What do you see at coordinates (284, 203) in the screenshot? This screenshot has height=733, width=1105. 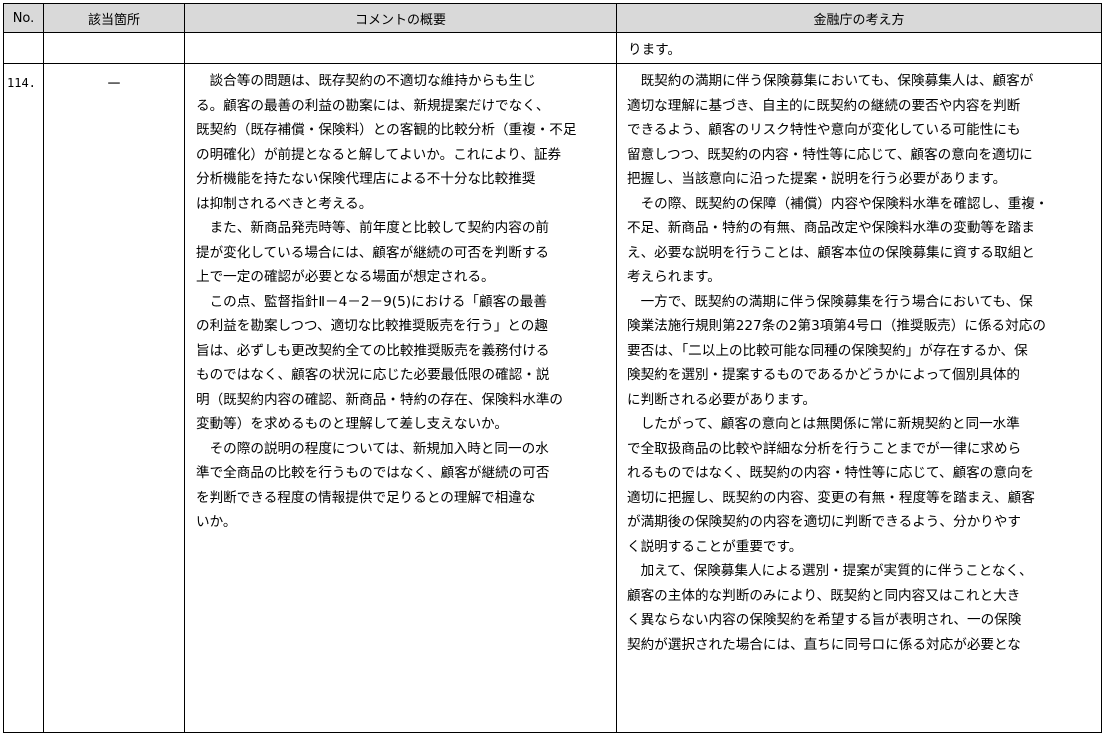 I see `comment-line: は抑制されるべきと考える。` at bounding box center [284, 203].